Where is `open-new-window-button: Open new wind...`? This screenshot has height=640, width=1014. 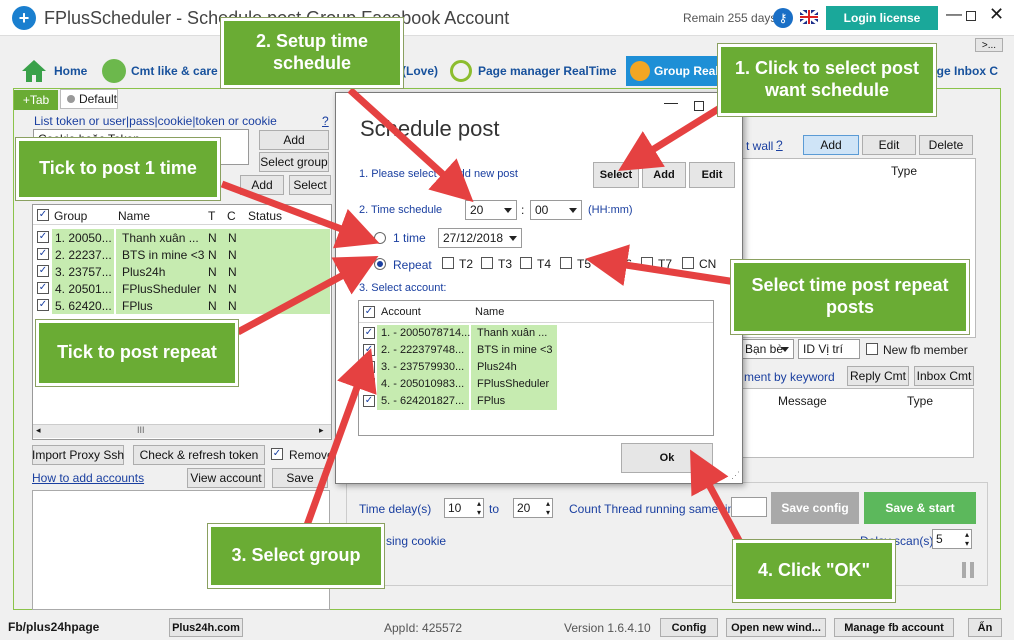
open-new-window-button: Open new wind... is located at coordinates (776, 627).